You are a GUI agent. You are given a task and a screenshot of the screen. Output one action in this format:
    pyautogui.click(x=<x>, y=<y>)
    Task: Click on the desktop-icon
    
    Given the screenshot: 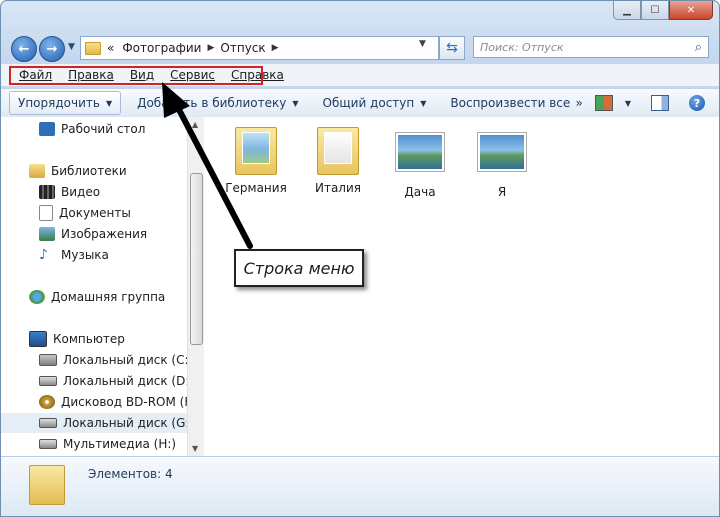 What is the action you would take?
    pyautogui.click(x=47, y=129)
    